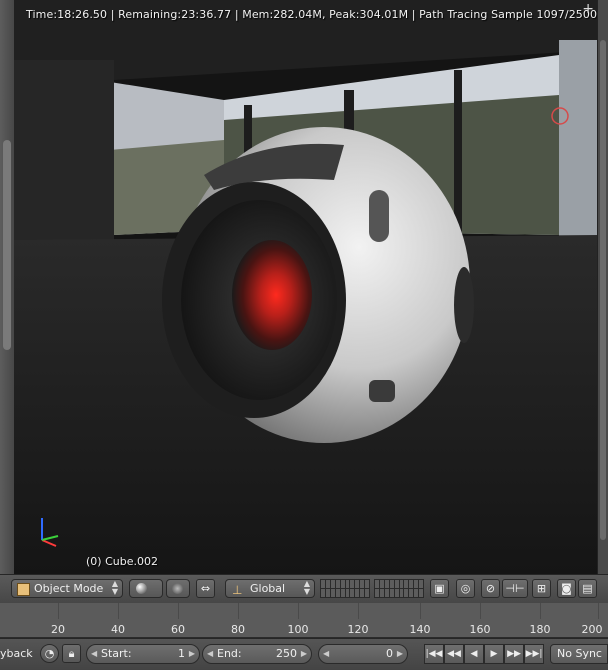 The image size is (608, 670). I want to click on tick-label: 20, so click(58, 629).